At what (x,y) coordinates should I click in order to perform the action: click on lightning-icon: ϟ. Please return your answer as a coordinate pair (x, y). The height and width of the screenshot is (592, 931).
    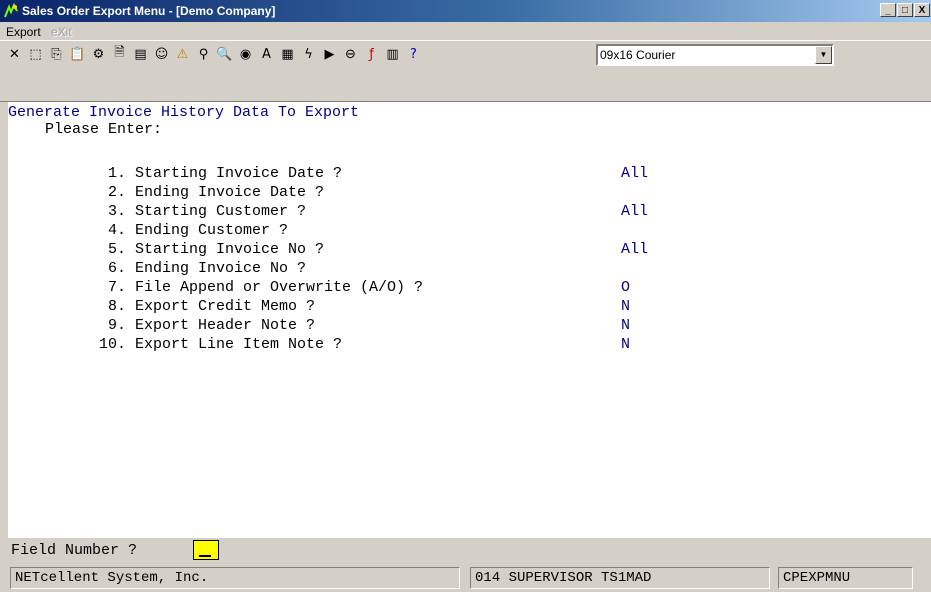
    Looking at the image, I should click on (308, 54).